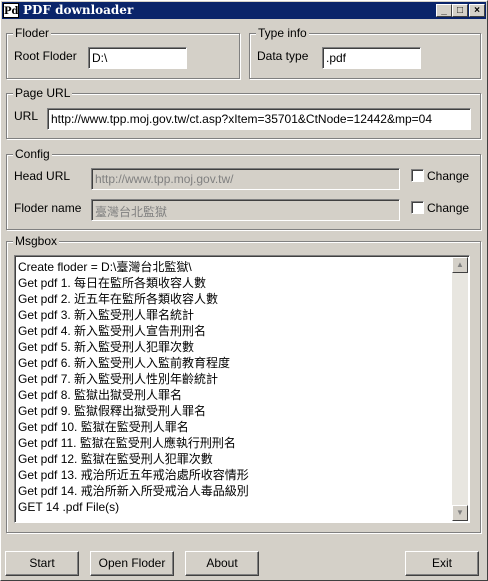 This screenshot has width=488, height=581. I want to click on log-line: Get pdf 3. 新入監受刑人罪名統計, so click(106, 315).